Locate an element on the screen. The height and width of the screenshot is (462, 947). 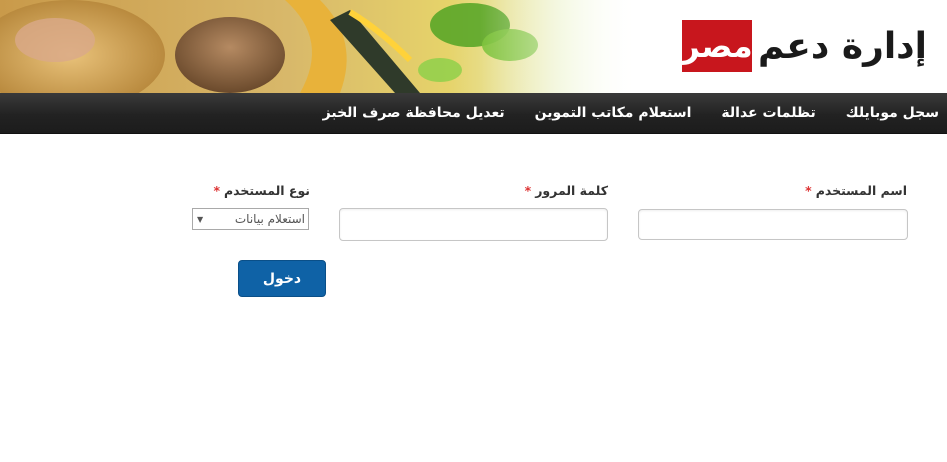
header-banner-image is located at coordinates (320, 46).